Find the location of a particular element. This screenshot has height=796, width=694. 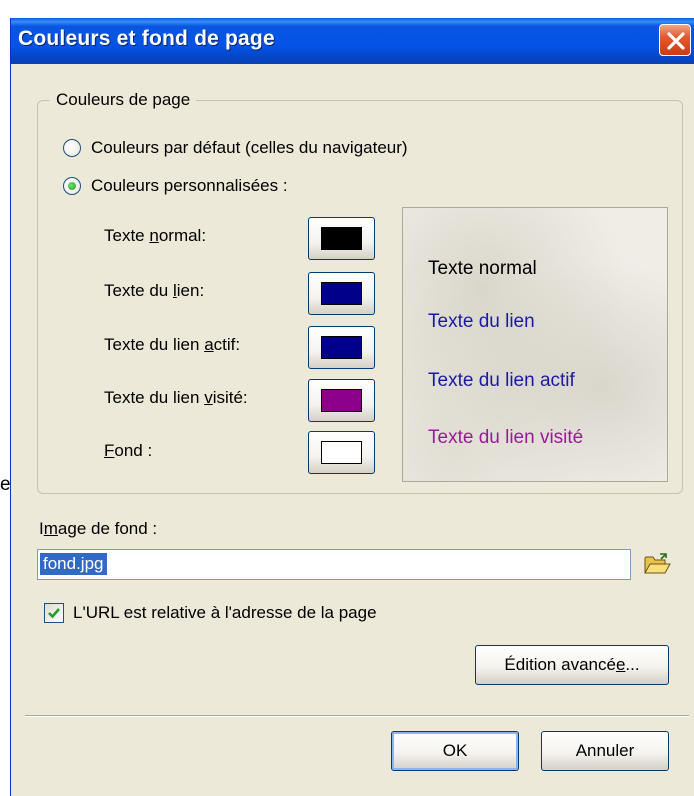

normal-text-color-button is located at coordinates (341, 238).